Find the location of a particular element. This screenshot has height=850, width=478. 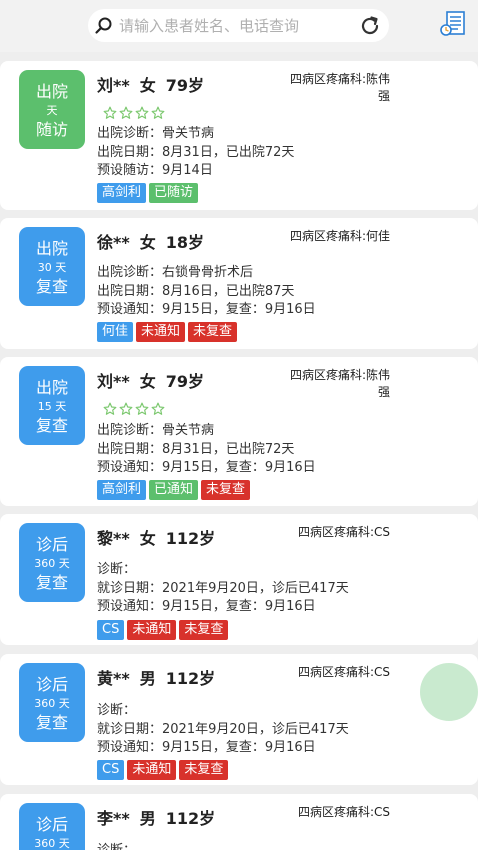

date-line: 出院日期：8月16日，已出院87天 is located at coordinates (196, 291).